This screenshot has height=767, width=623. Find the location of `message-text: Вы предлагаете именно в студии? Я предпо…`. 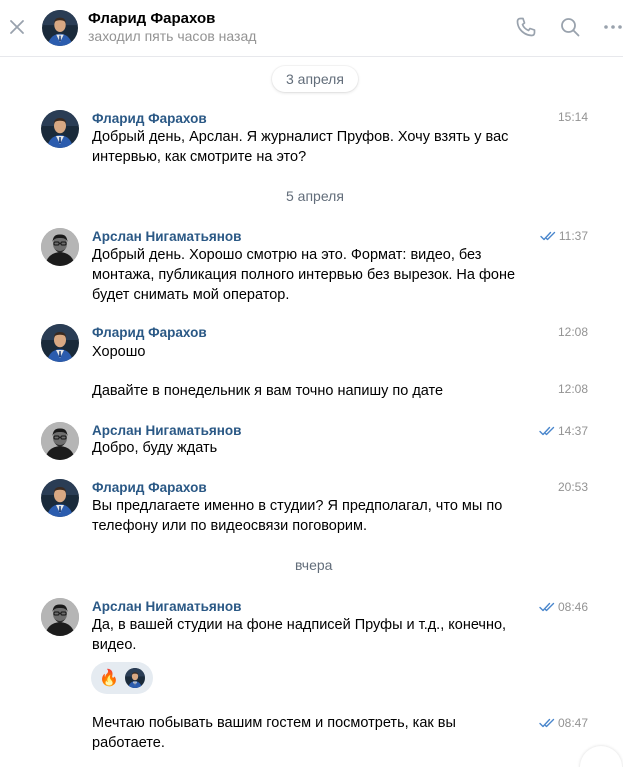

message-text: Вы предлагаете именно в студии? Я предпо… is located at coordinates (297, 516).